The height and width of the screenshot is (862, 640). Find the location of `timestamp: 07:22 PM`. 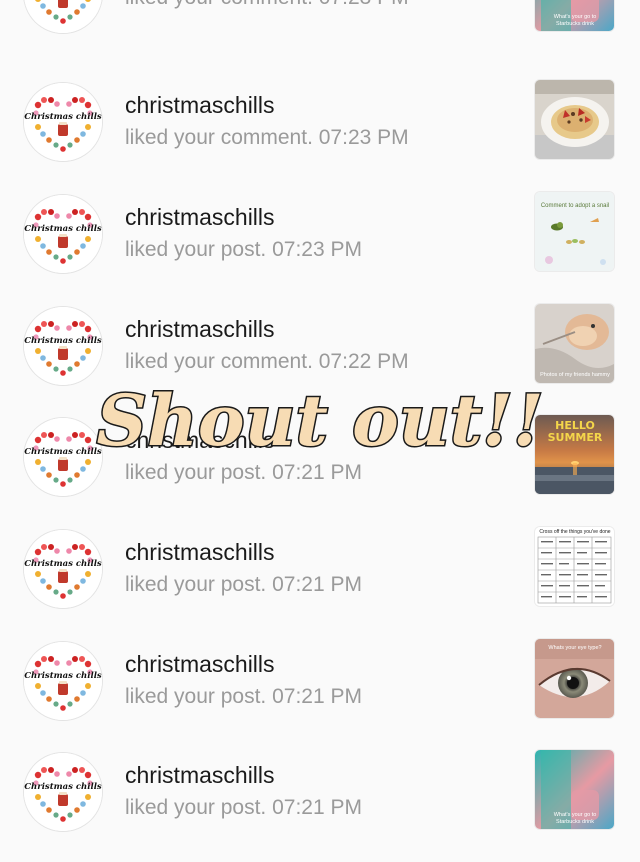

timestamp: 07:22 PM is located at coordinates (363, 361).